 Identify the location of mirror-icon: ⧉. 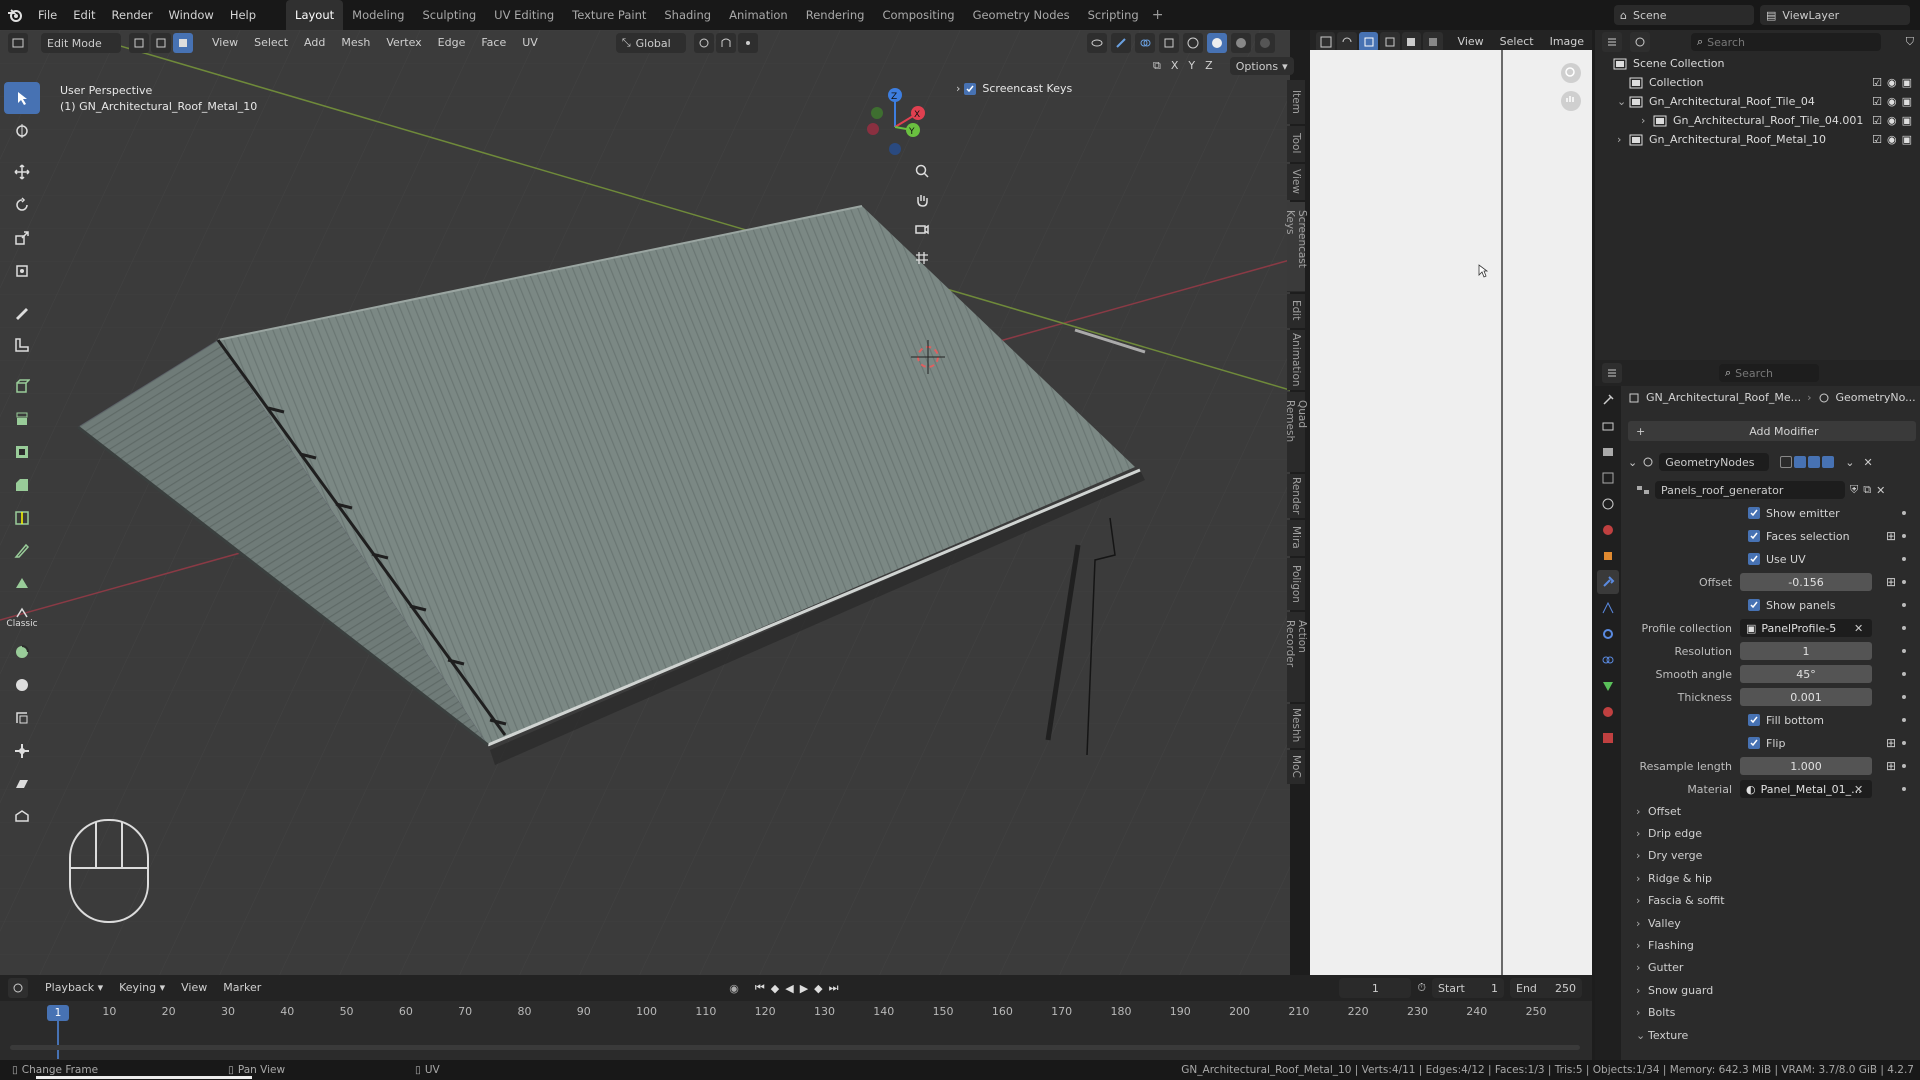
(1157, 66).